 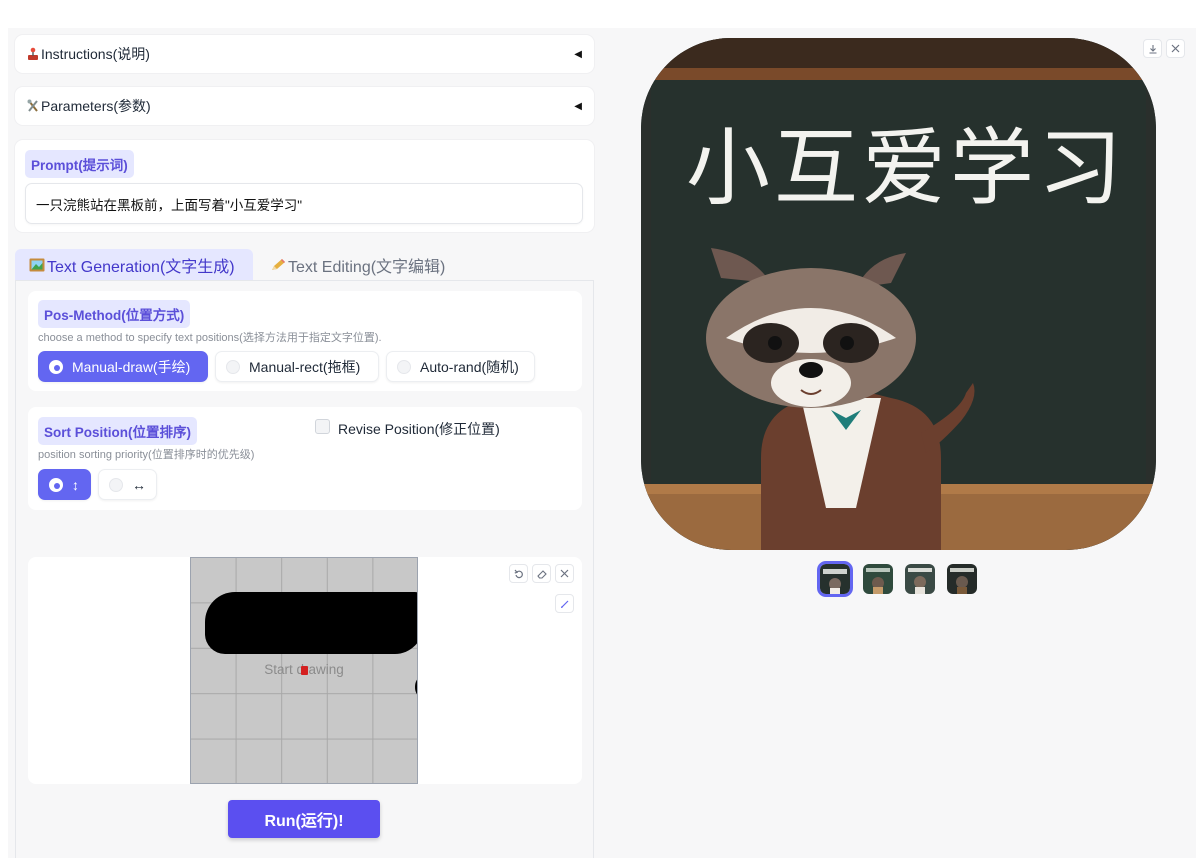 I want to click on undo-icon, so click(x=518, y=573).